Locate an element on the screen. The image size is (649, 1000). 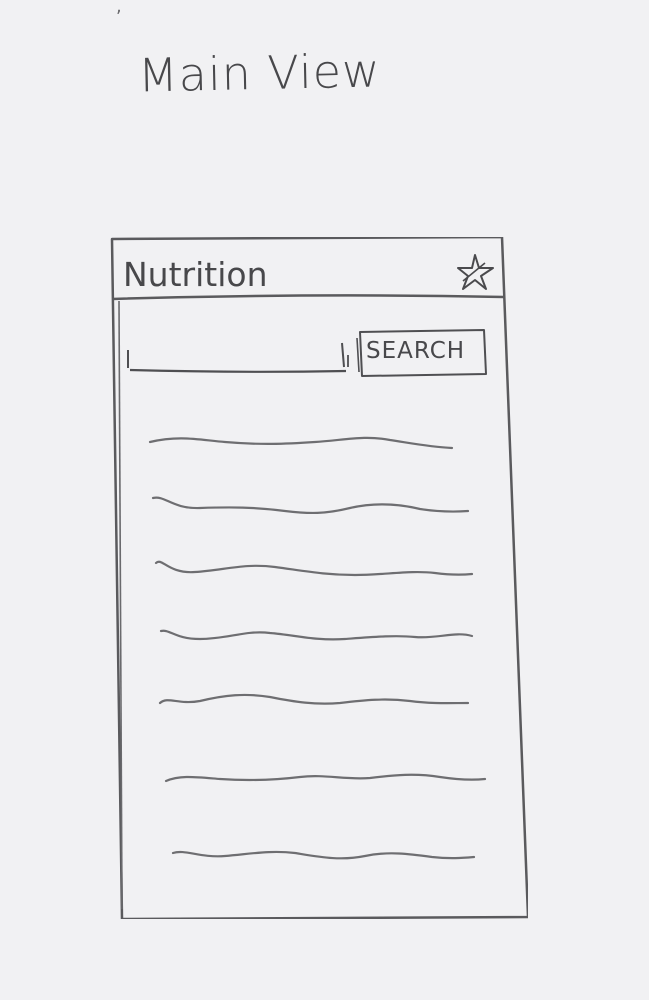
search-input is located at coordinates (241, 359).